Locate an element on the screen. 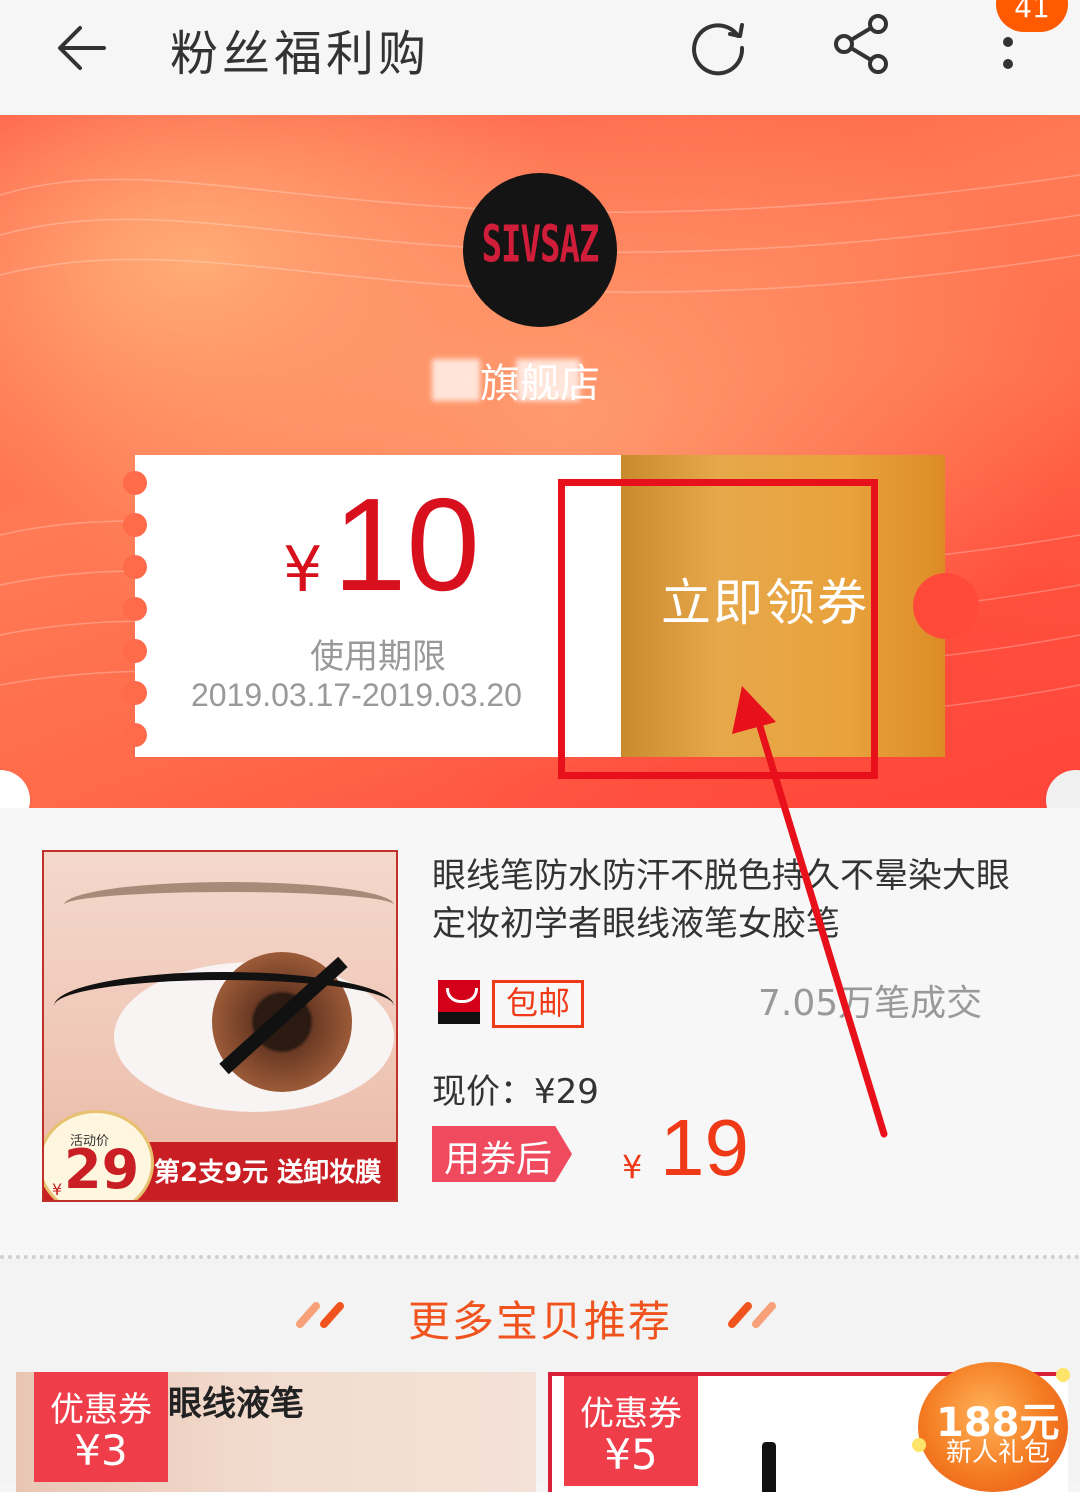 Image resolution: width=1080 pixels, height=1492 pixels. decor-slash-icon is located at coordinates (752, 1315).